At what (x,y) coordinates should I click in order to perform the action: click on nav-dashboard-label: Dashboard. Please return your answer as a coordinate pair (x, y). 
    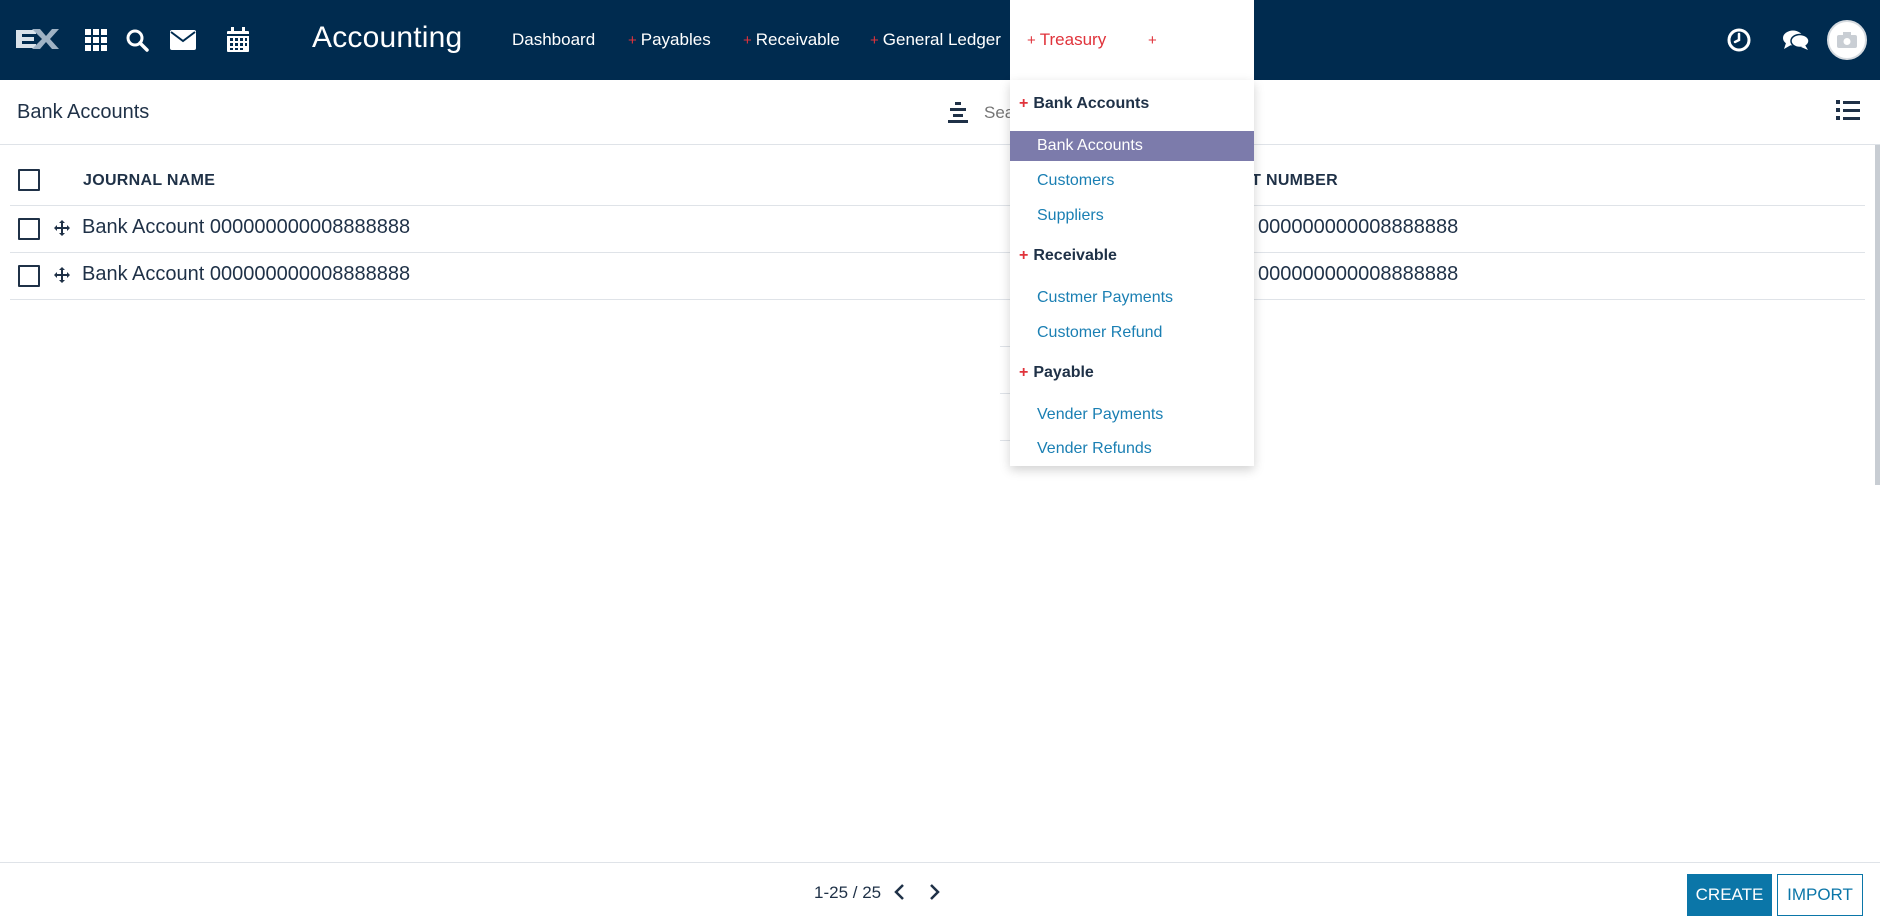
    Looking at the image, I should click on (554, 39).